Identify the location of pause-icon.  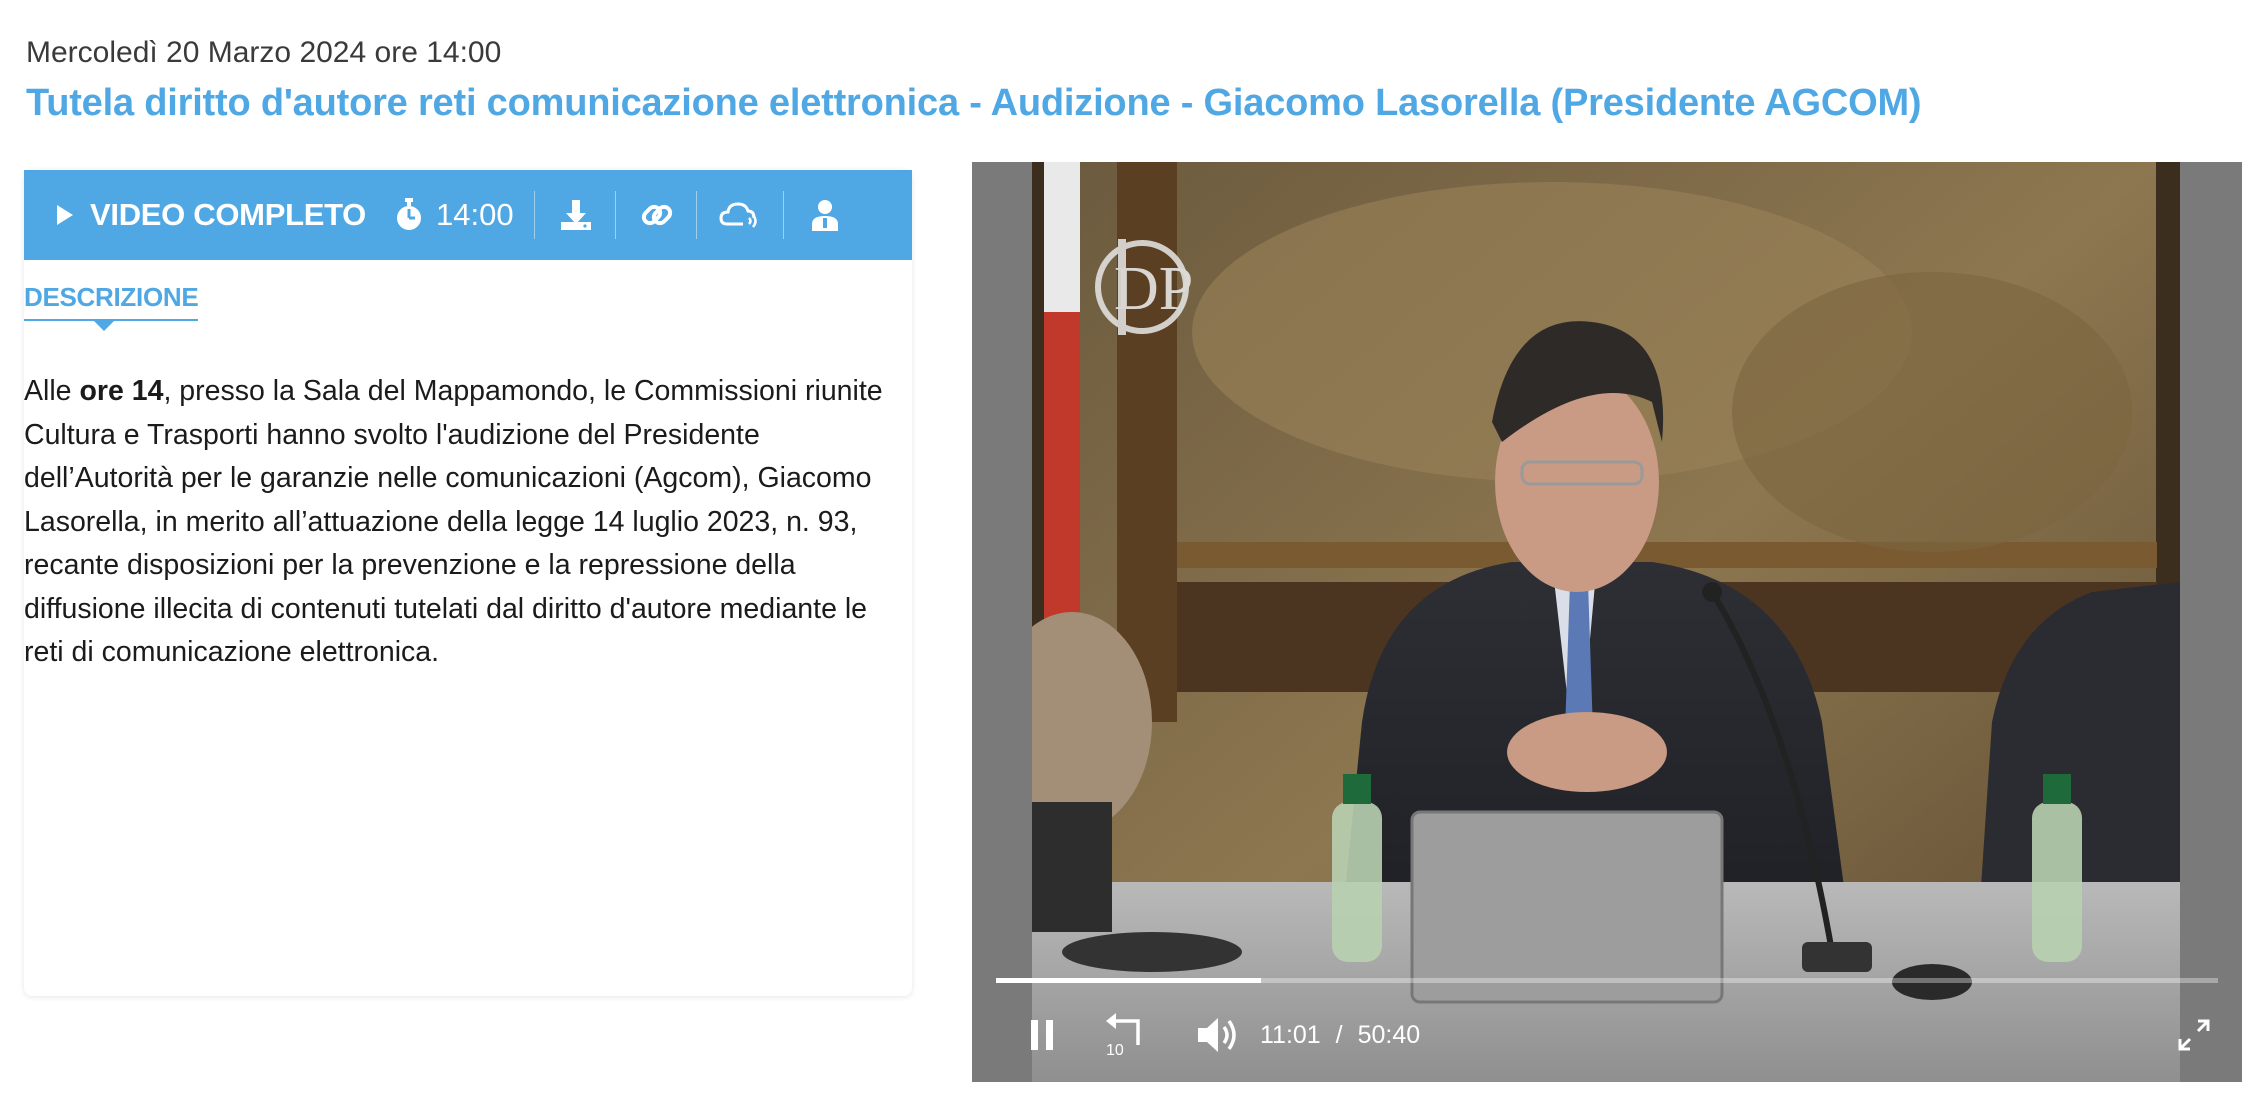
(1042, 1035).